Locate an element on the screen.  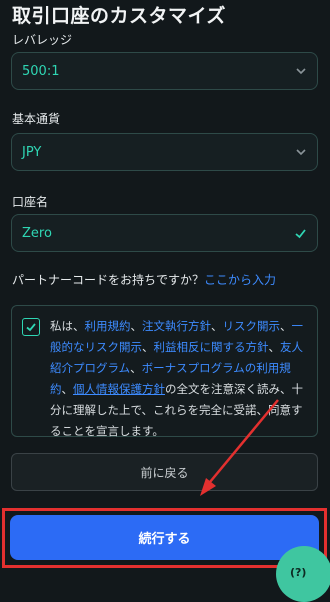
account-name-value: Zero is located at coordinates (37, 233).